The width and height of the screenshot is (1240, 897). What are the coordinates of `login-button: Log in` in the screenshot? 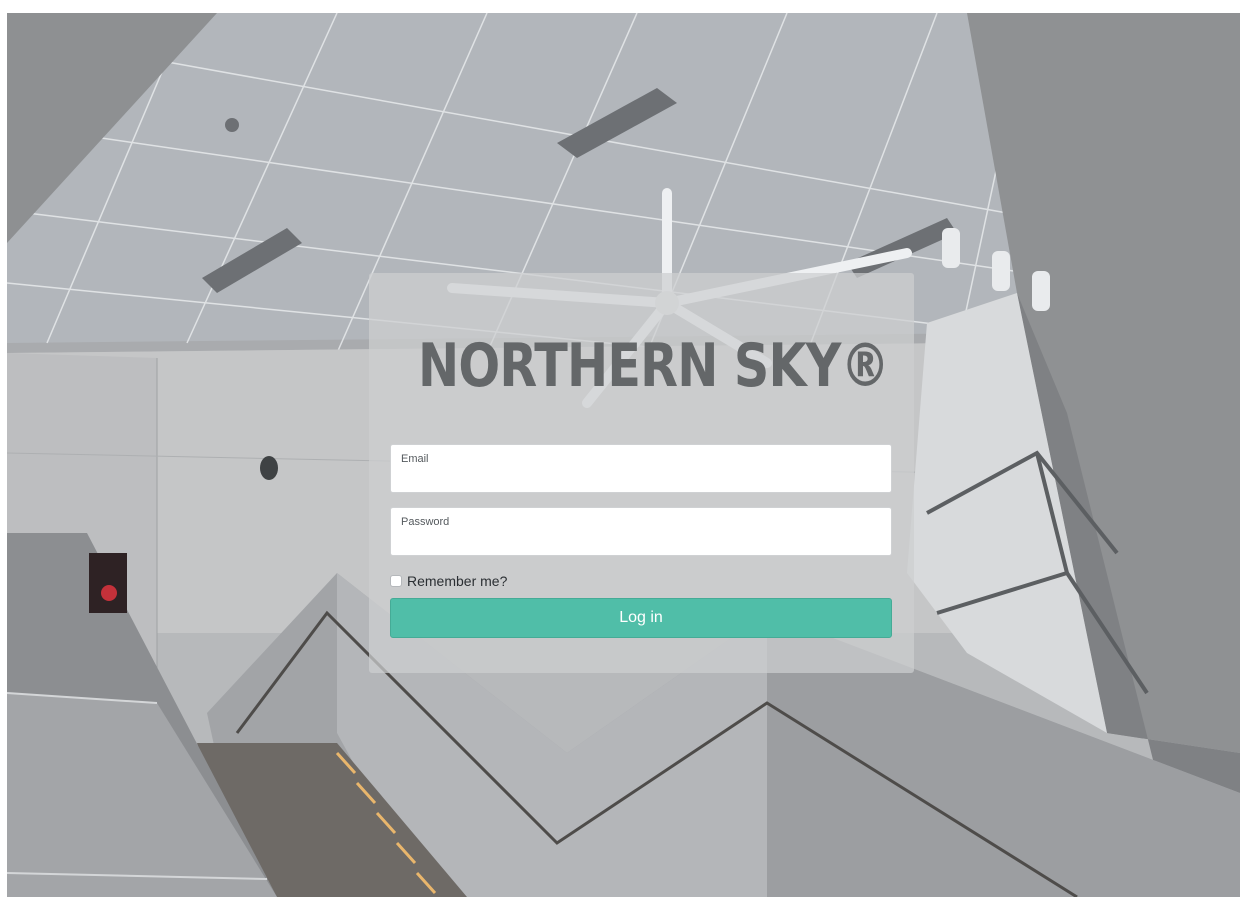 It's located at (641, 618).